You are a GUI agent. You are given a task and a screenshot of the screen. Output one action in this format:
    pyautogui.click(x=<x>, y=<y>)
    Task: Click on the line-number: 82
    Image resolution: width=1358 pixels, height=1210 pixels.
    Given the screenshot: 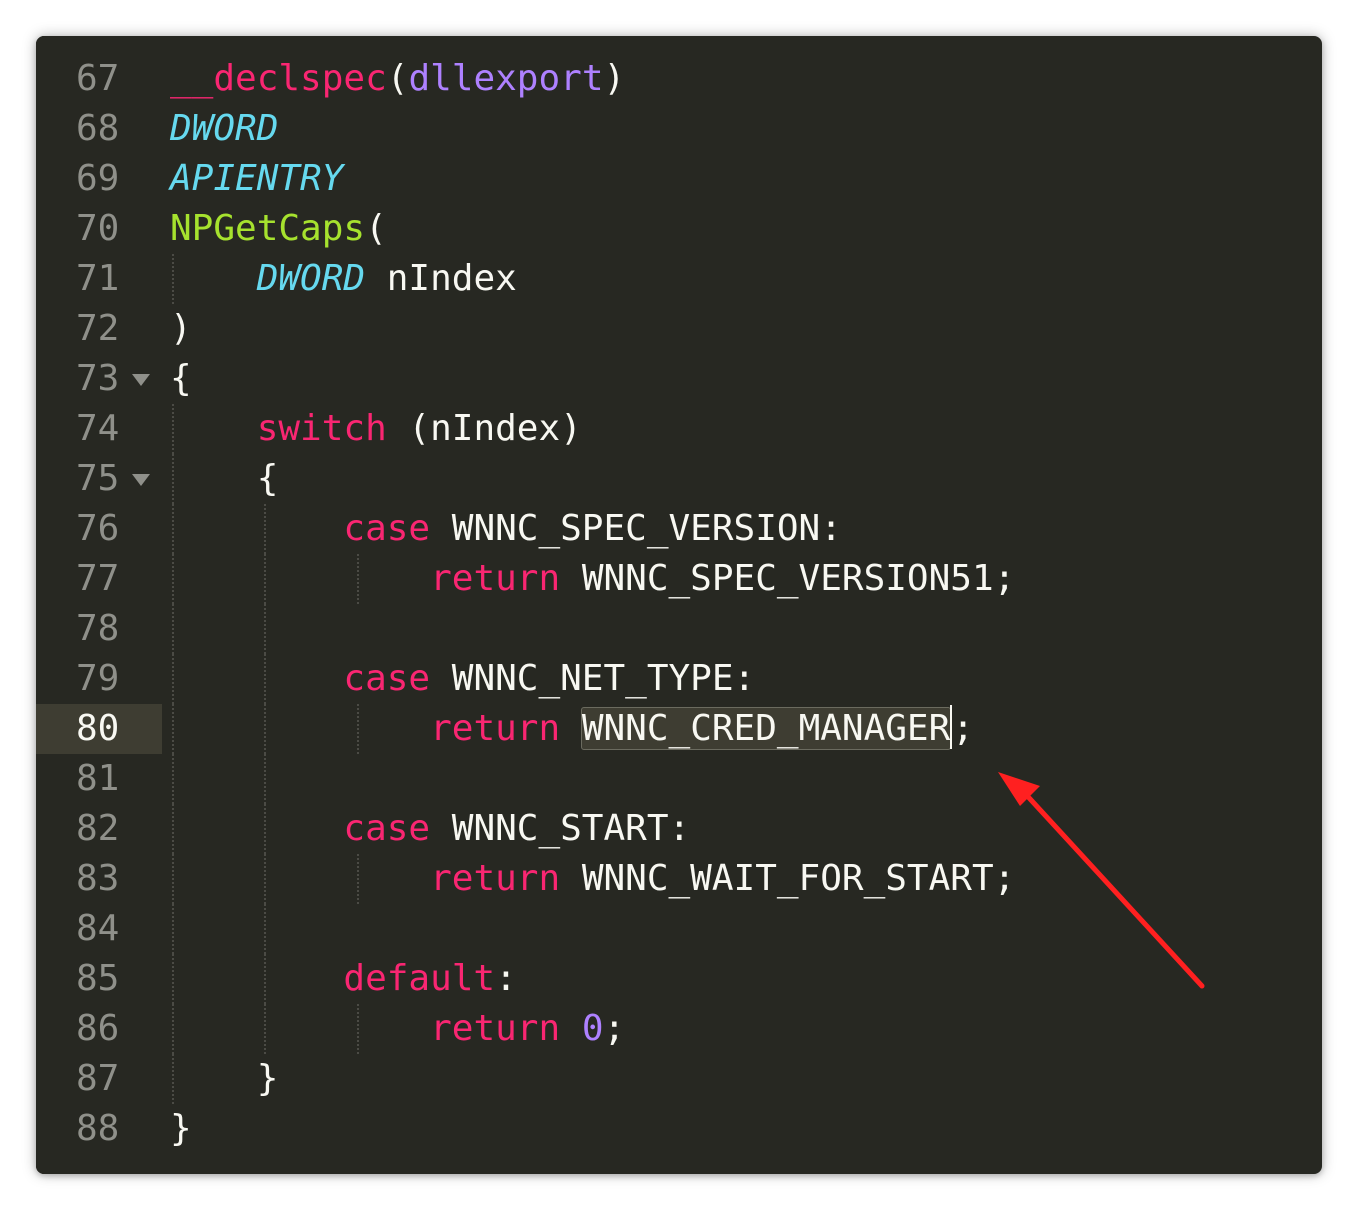 What is the action you would take?
    pyautogui.click(x=98, y=828)
    